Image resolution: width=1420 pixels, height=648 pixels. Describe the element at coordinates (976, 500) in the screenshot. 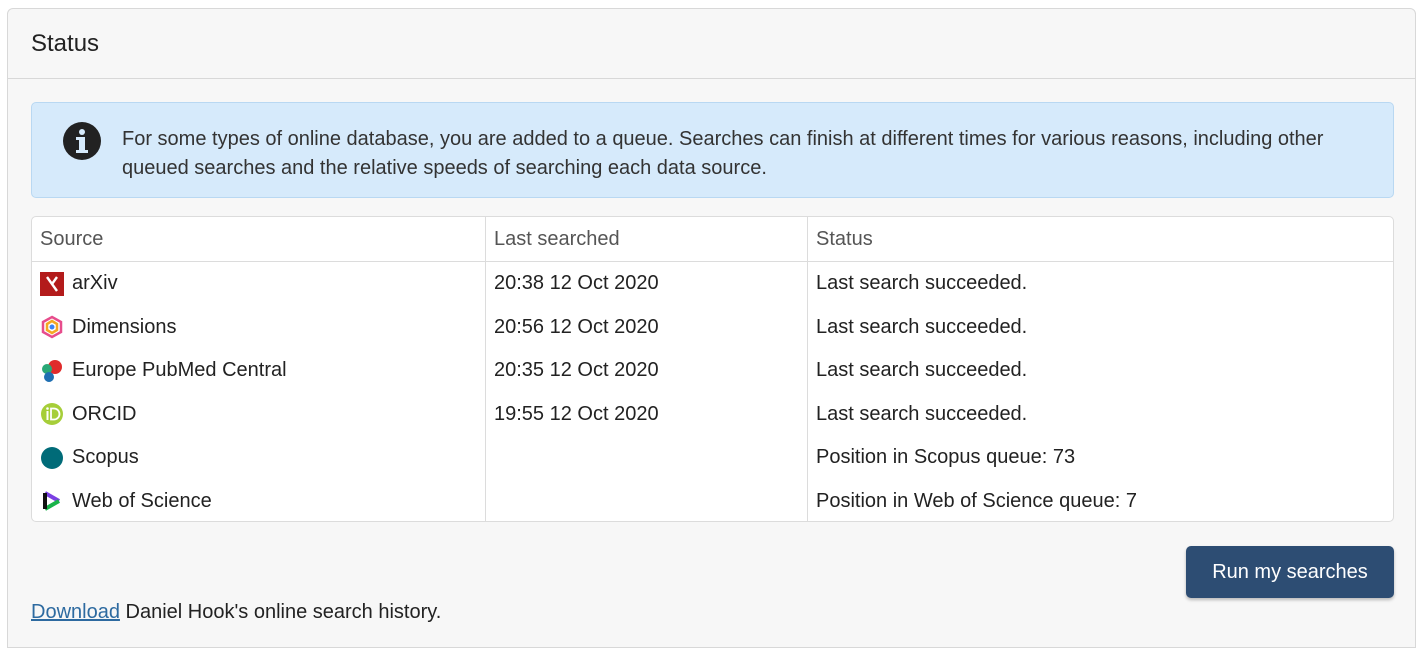

I see `status-text: Position in Web of Science queue: 7` at that location.